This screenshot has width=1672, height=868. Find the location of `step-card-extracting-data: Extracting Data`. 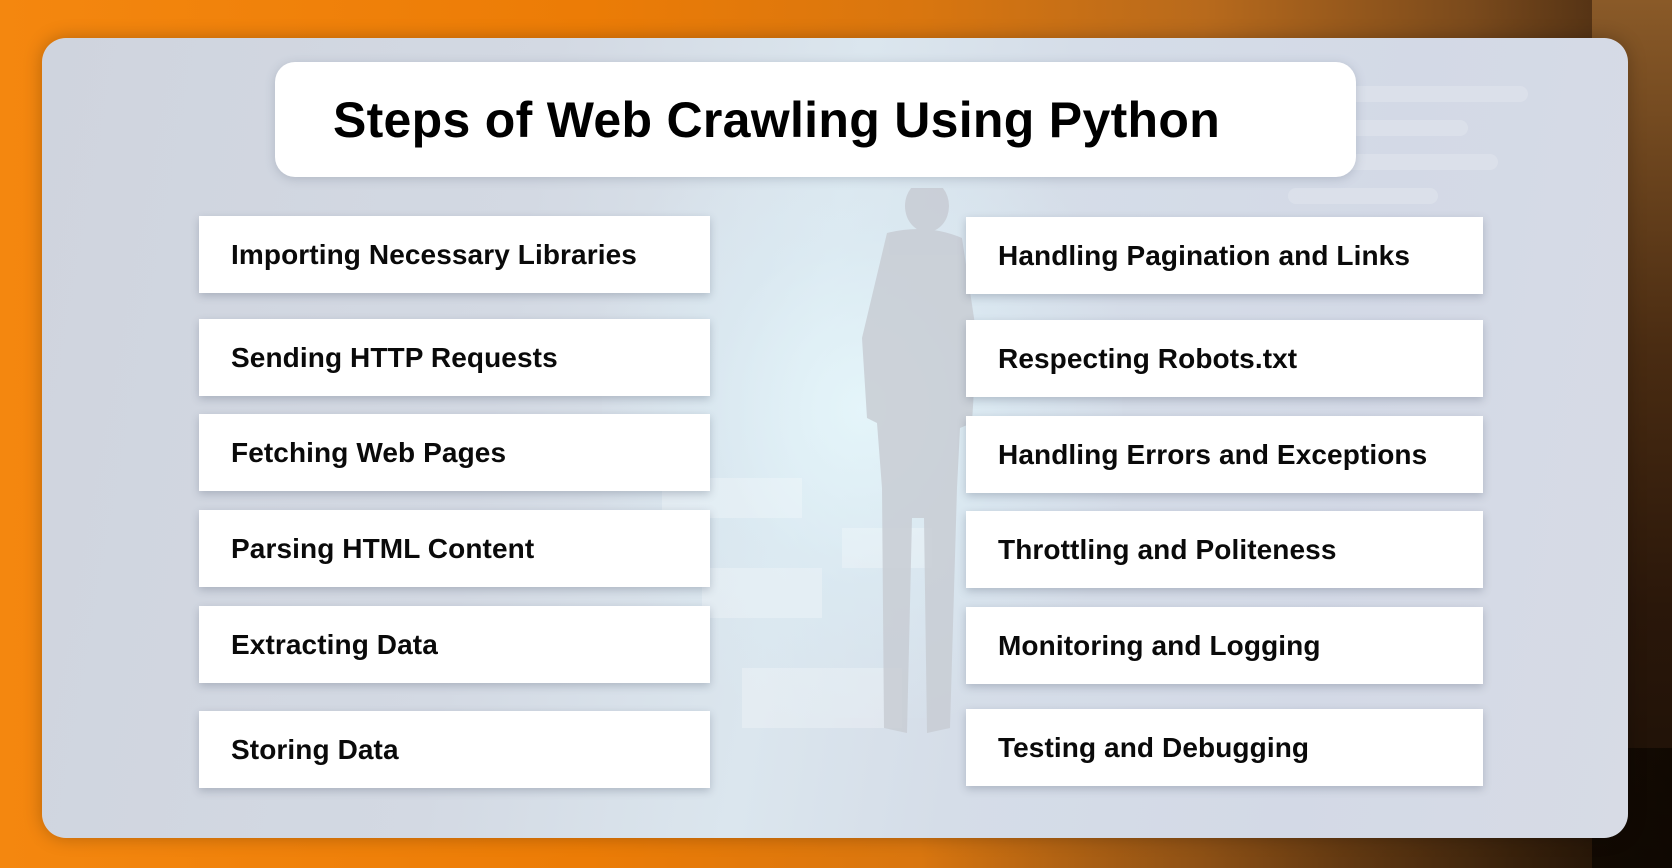

step-card-extracting-data: Extracting Data is located at coordinates (454, 644).